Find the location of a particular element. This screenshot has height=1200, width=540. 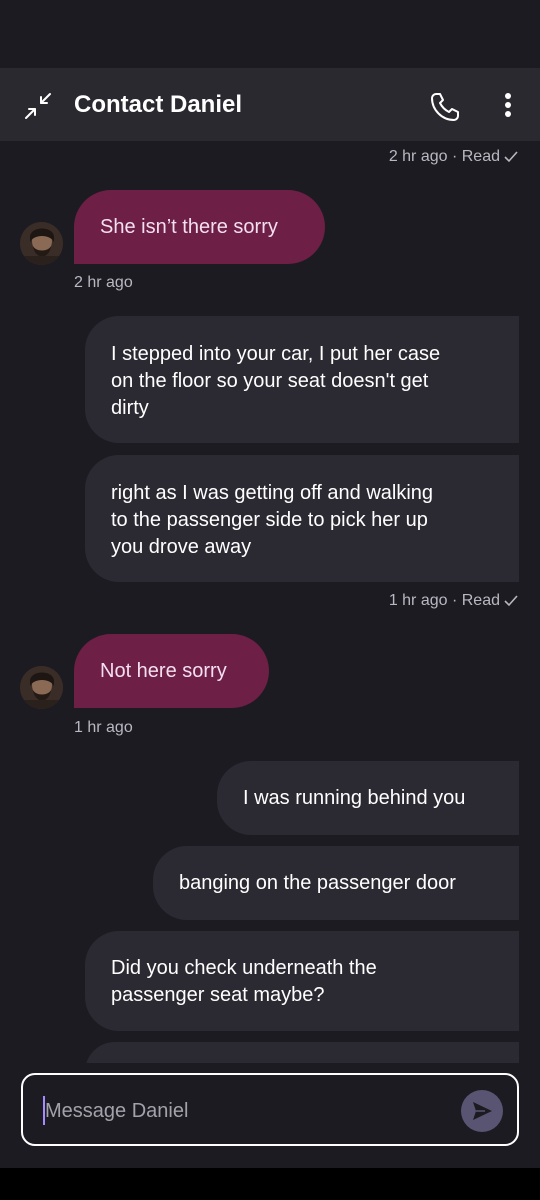

chat-header: Contact Daniel is located at coordinates (270, 104).